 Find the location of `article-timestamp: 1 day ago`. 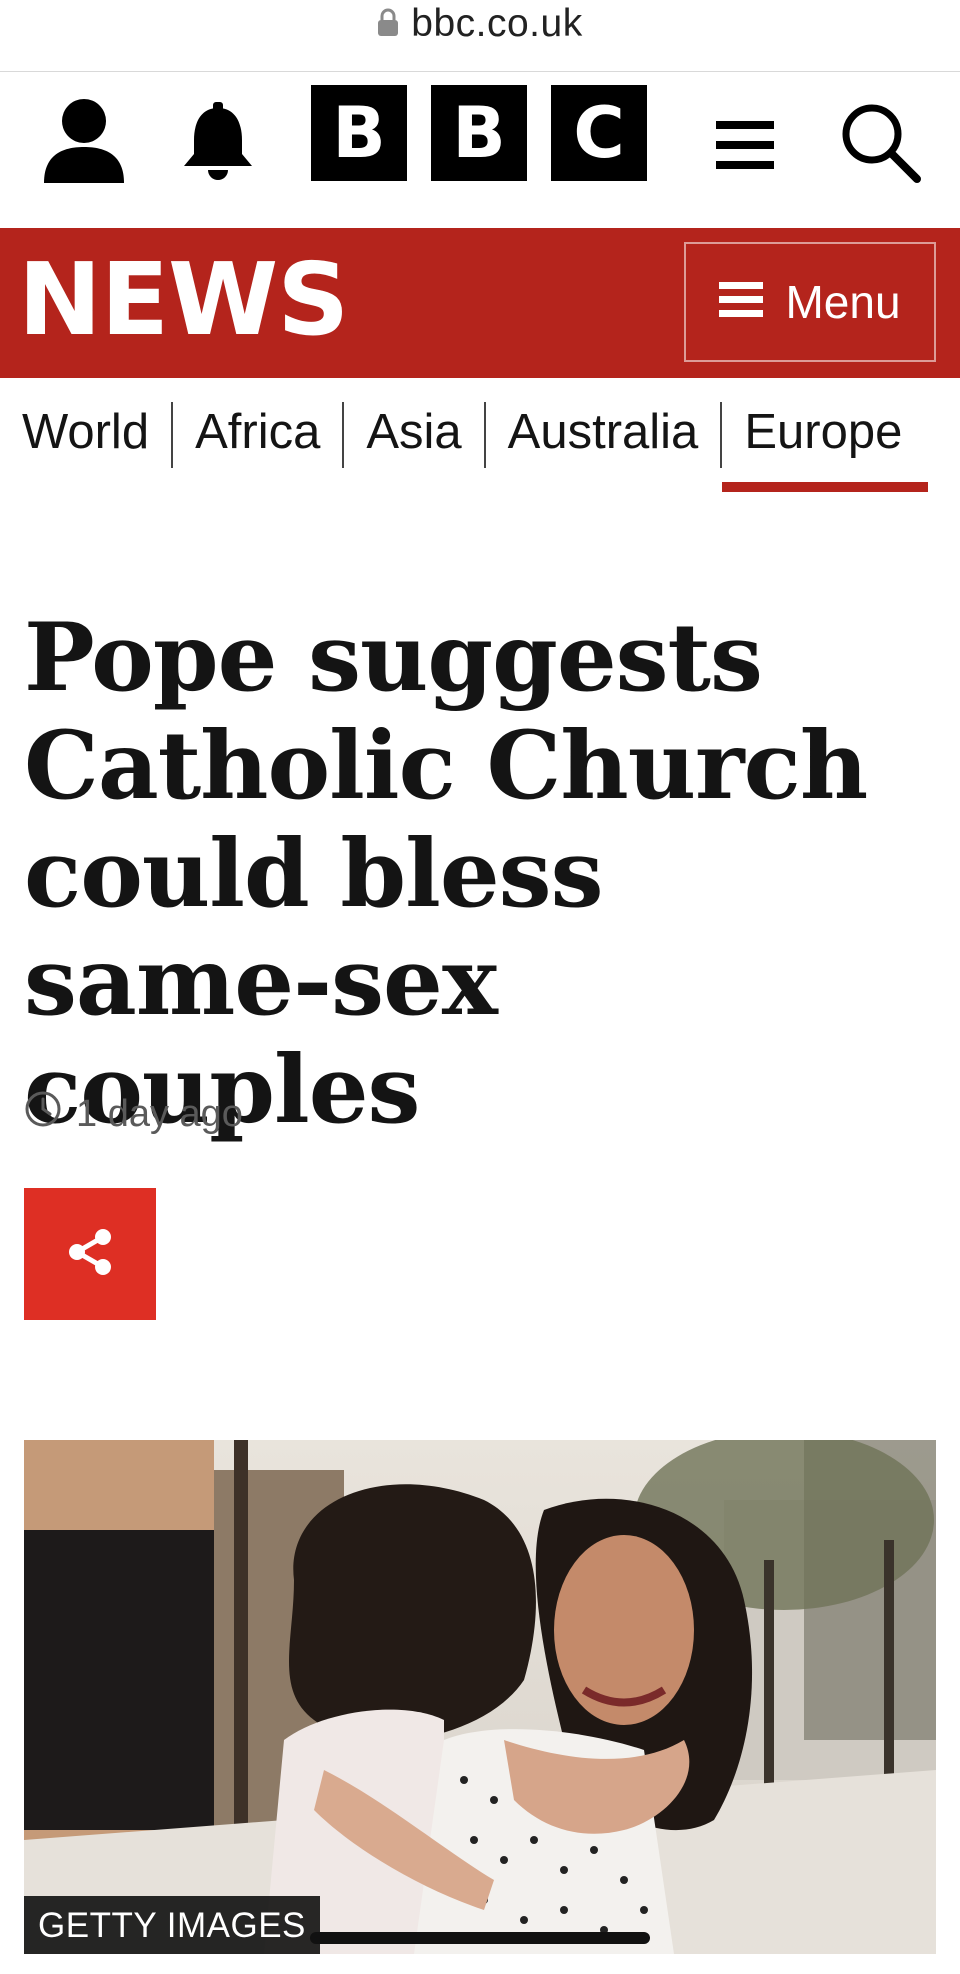

article-timestamp: 1 day ago is located at coordinates (133, 1114).